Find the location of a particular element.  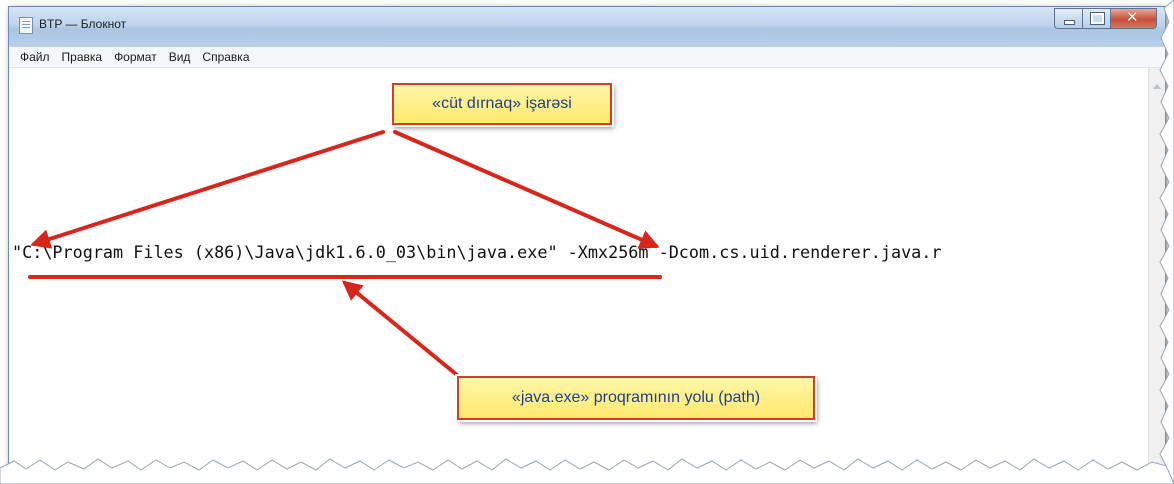

menu-format: Формат is located at coordinates (135, 57).